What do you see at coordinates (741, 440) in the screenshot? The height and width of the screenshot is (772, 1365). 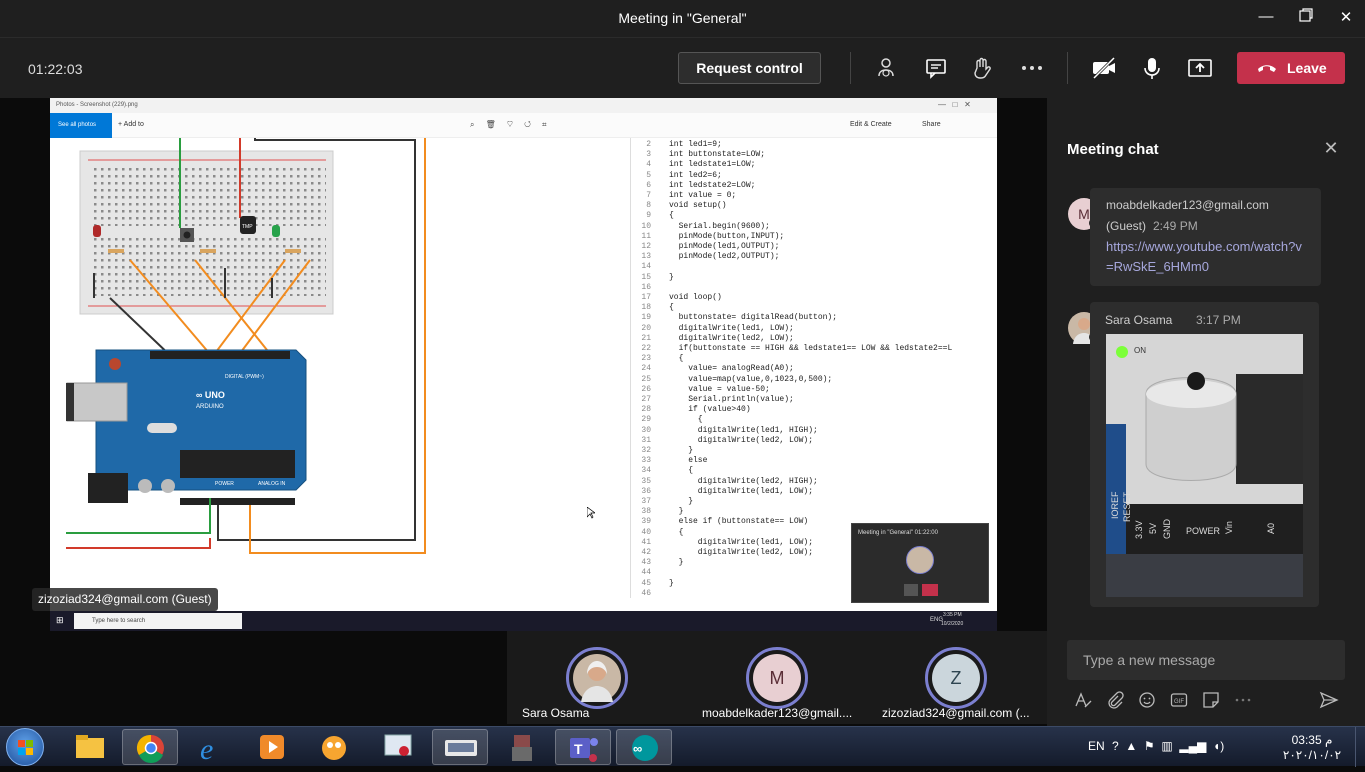 I see `code-line: digitalWrite(led2, LOW);` at bounding box center [741, 440].